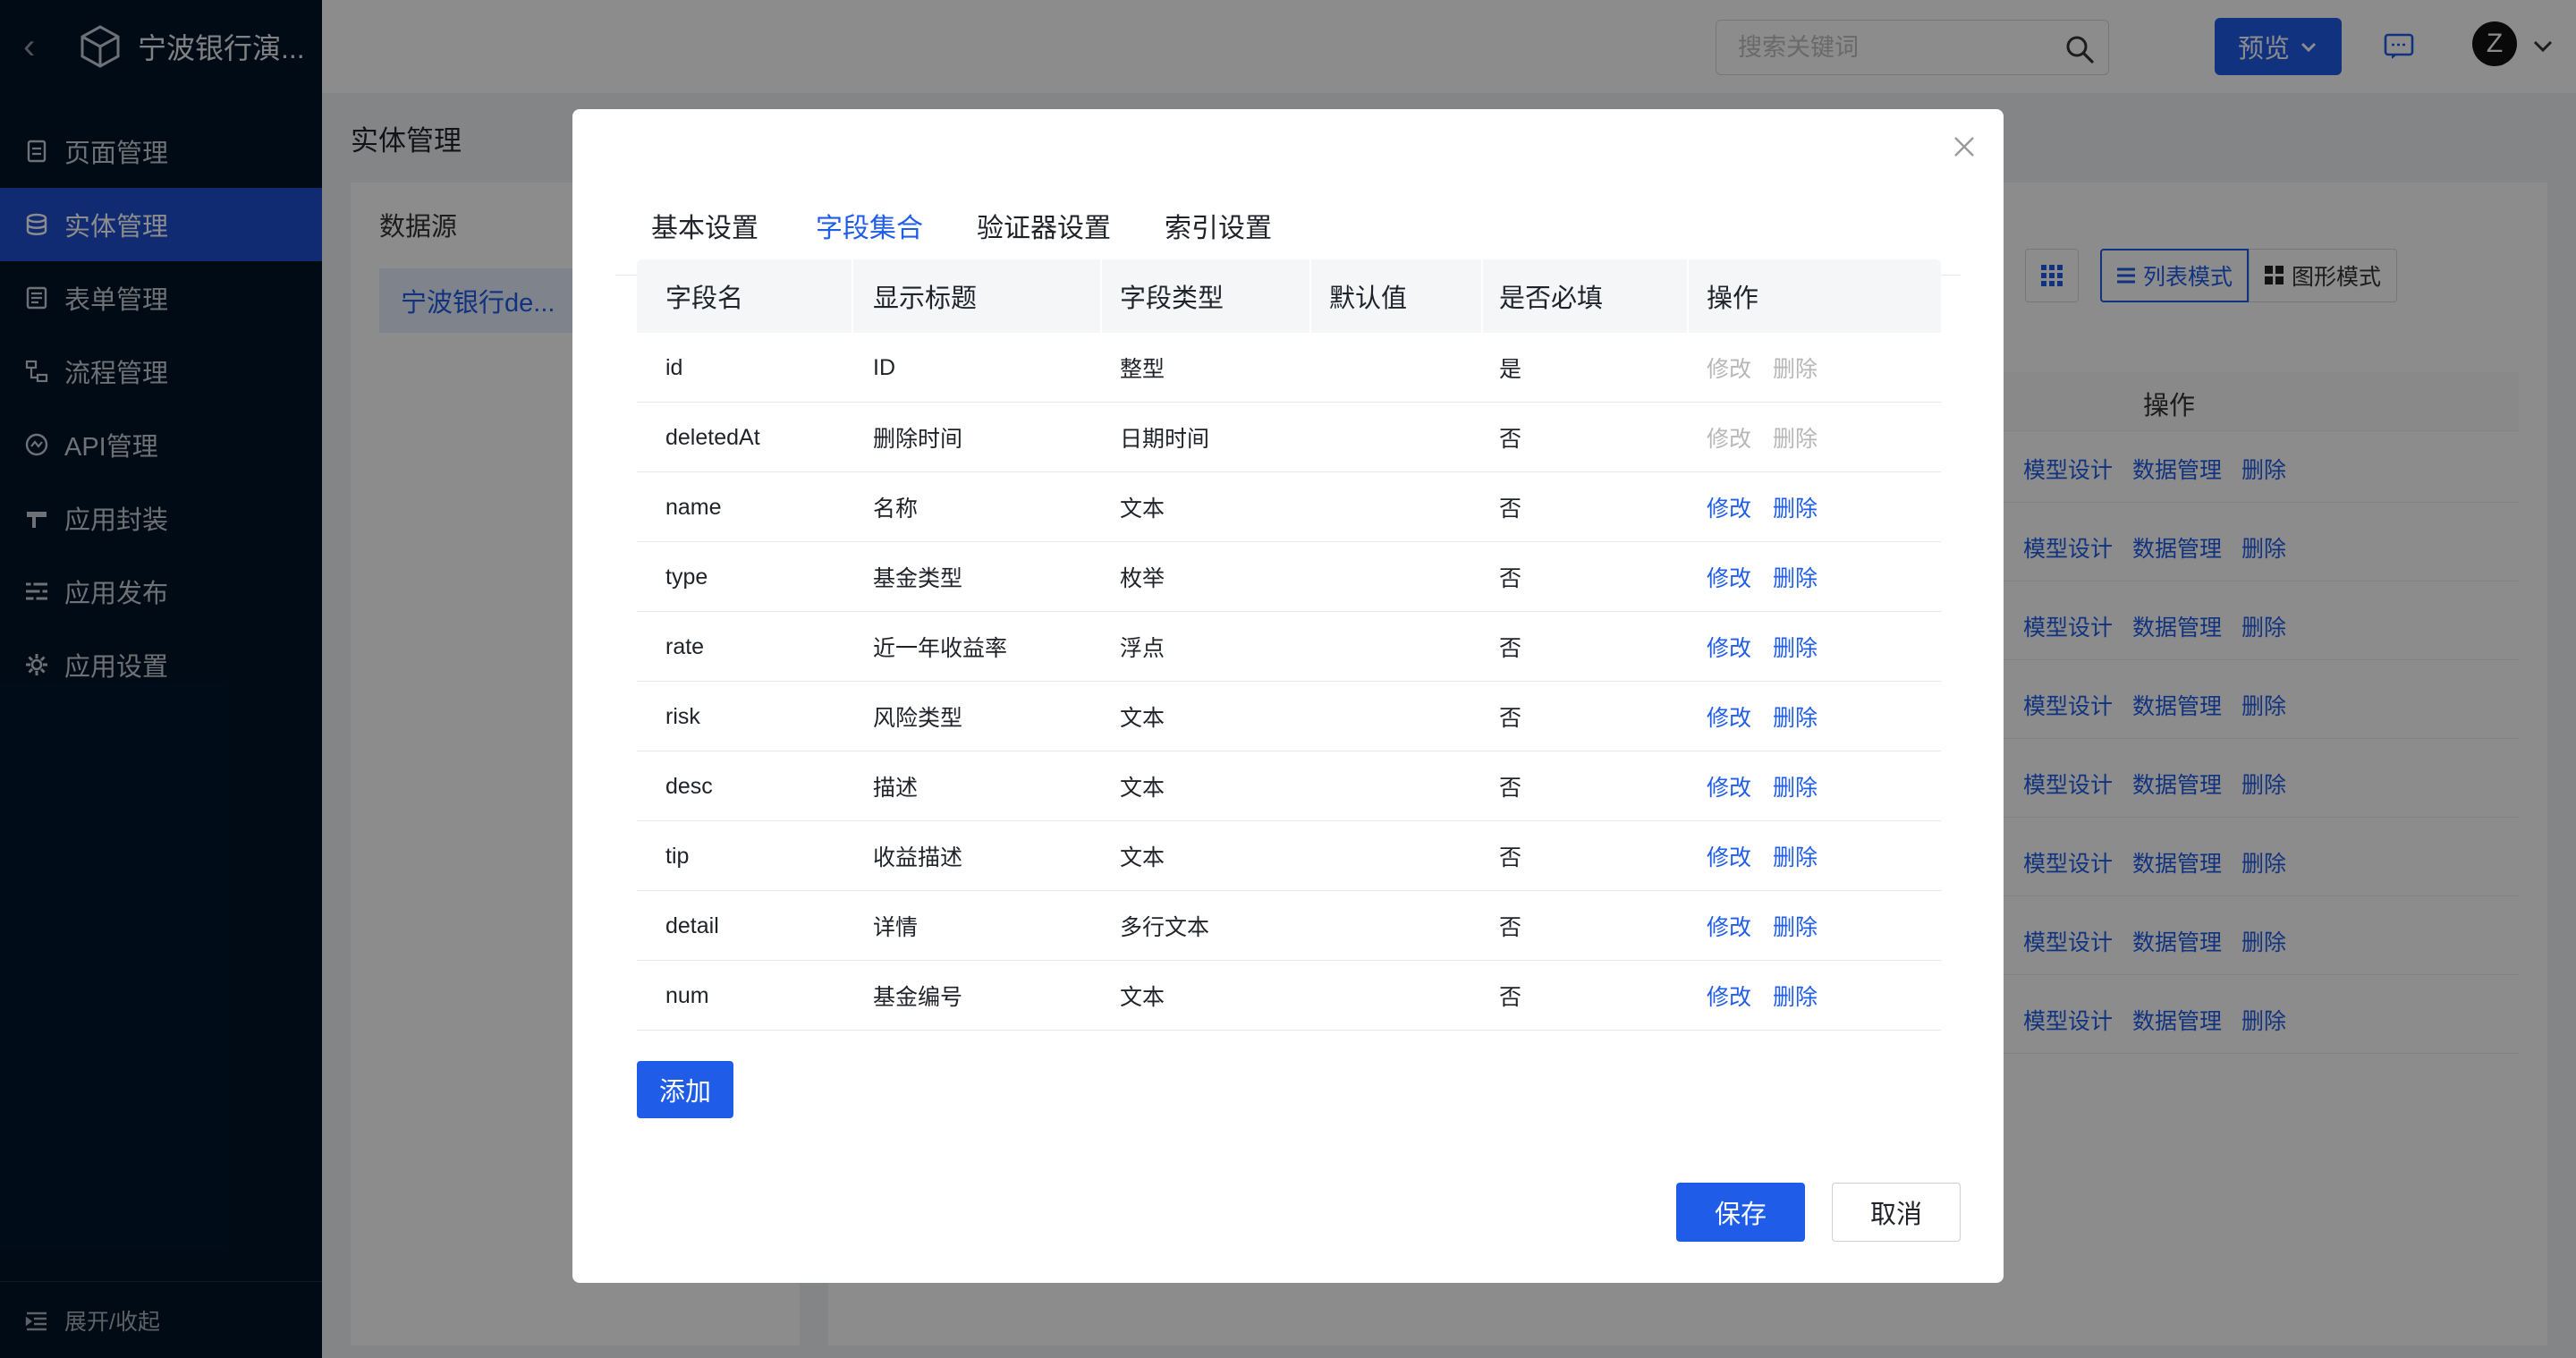 The image size is (2576, 1358). I want to click on field-row: desc 描述 文本 否 修改 删除, so click(1289, 786).